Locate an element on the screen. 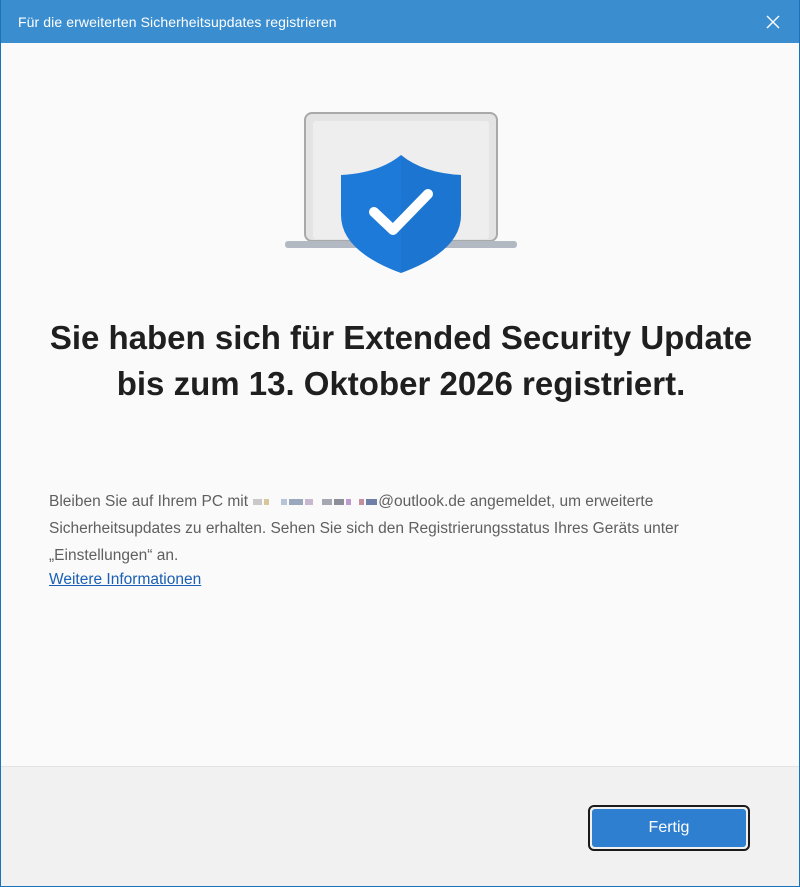  laptop-shield-check-icon is located at coordinates (401, 192).